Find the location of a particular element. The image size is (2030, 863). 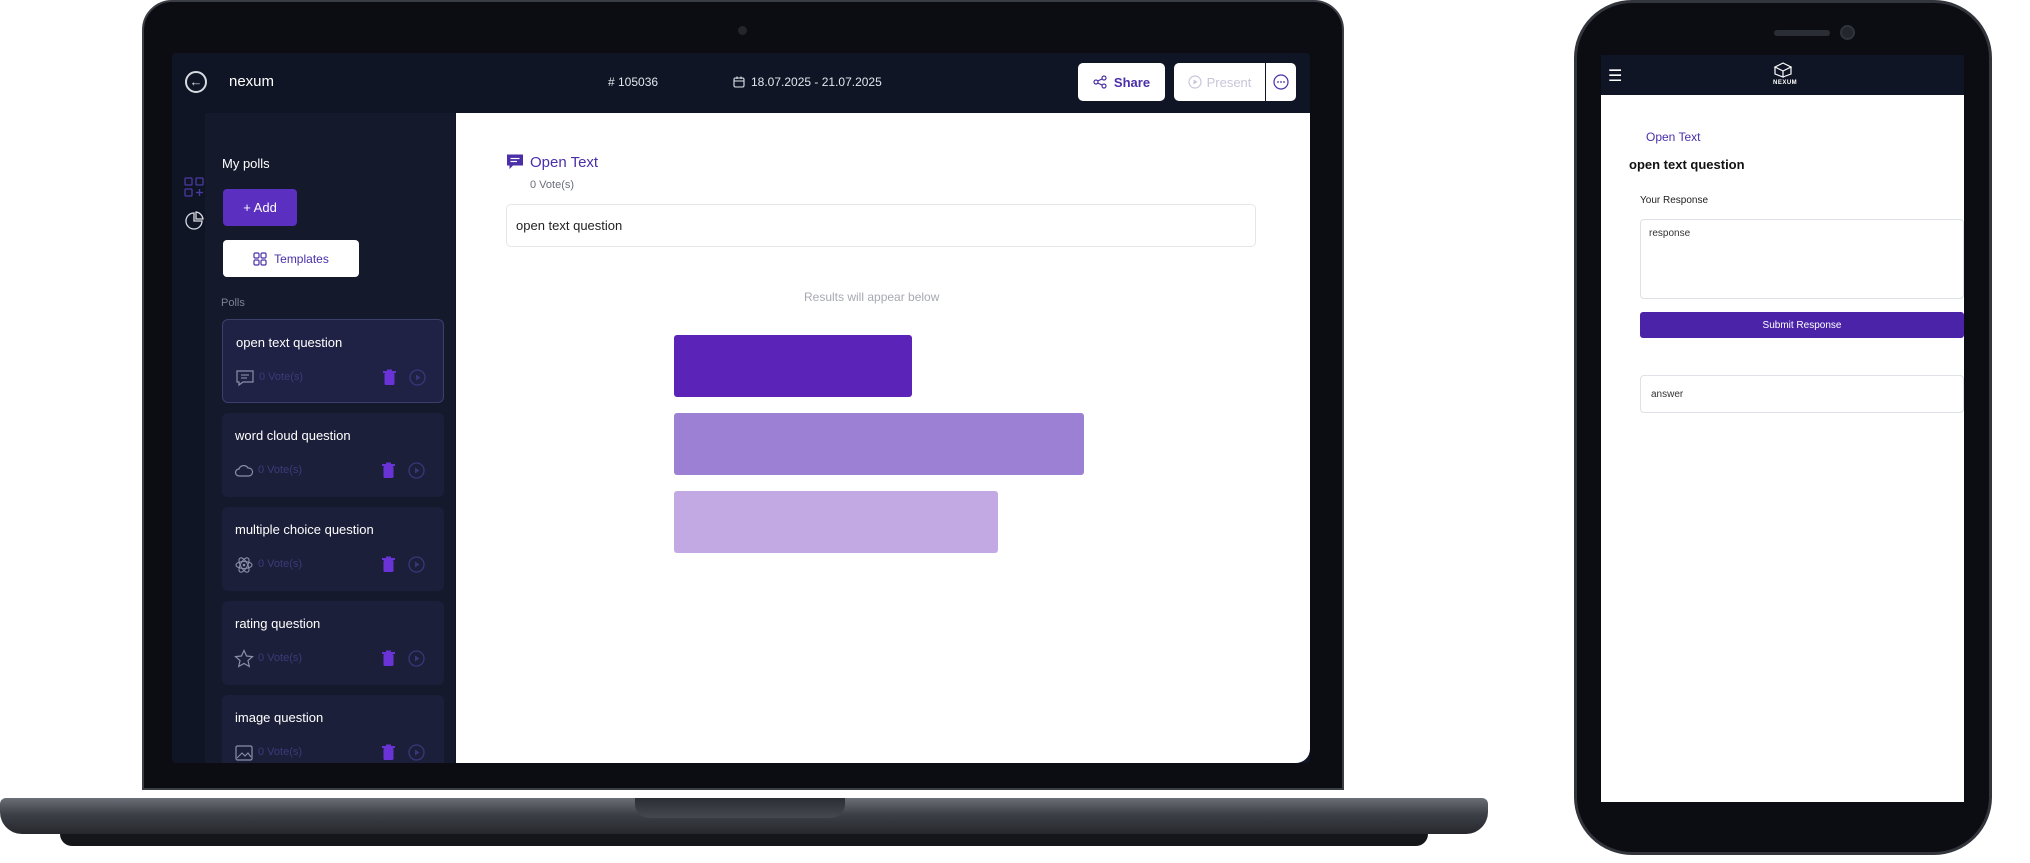

question-text: open text question is located at coordinates (881, 225).